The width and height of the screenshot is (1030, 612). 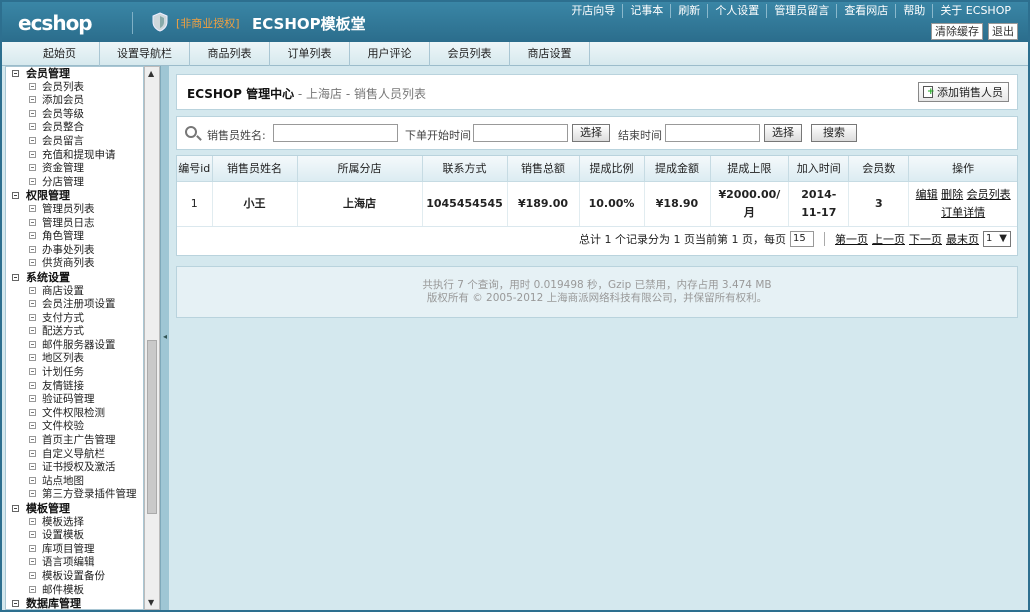 What do you see at coordinates (68, 222) in the screenshot?
I see `sidebar-item-label: 管理员日志` at bounding box center [68, 222].